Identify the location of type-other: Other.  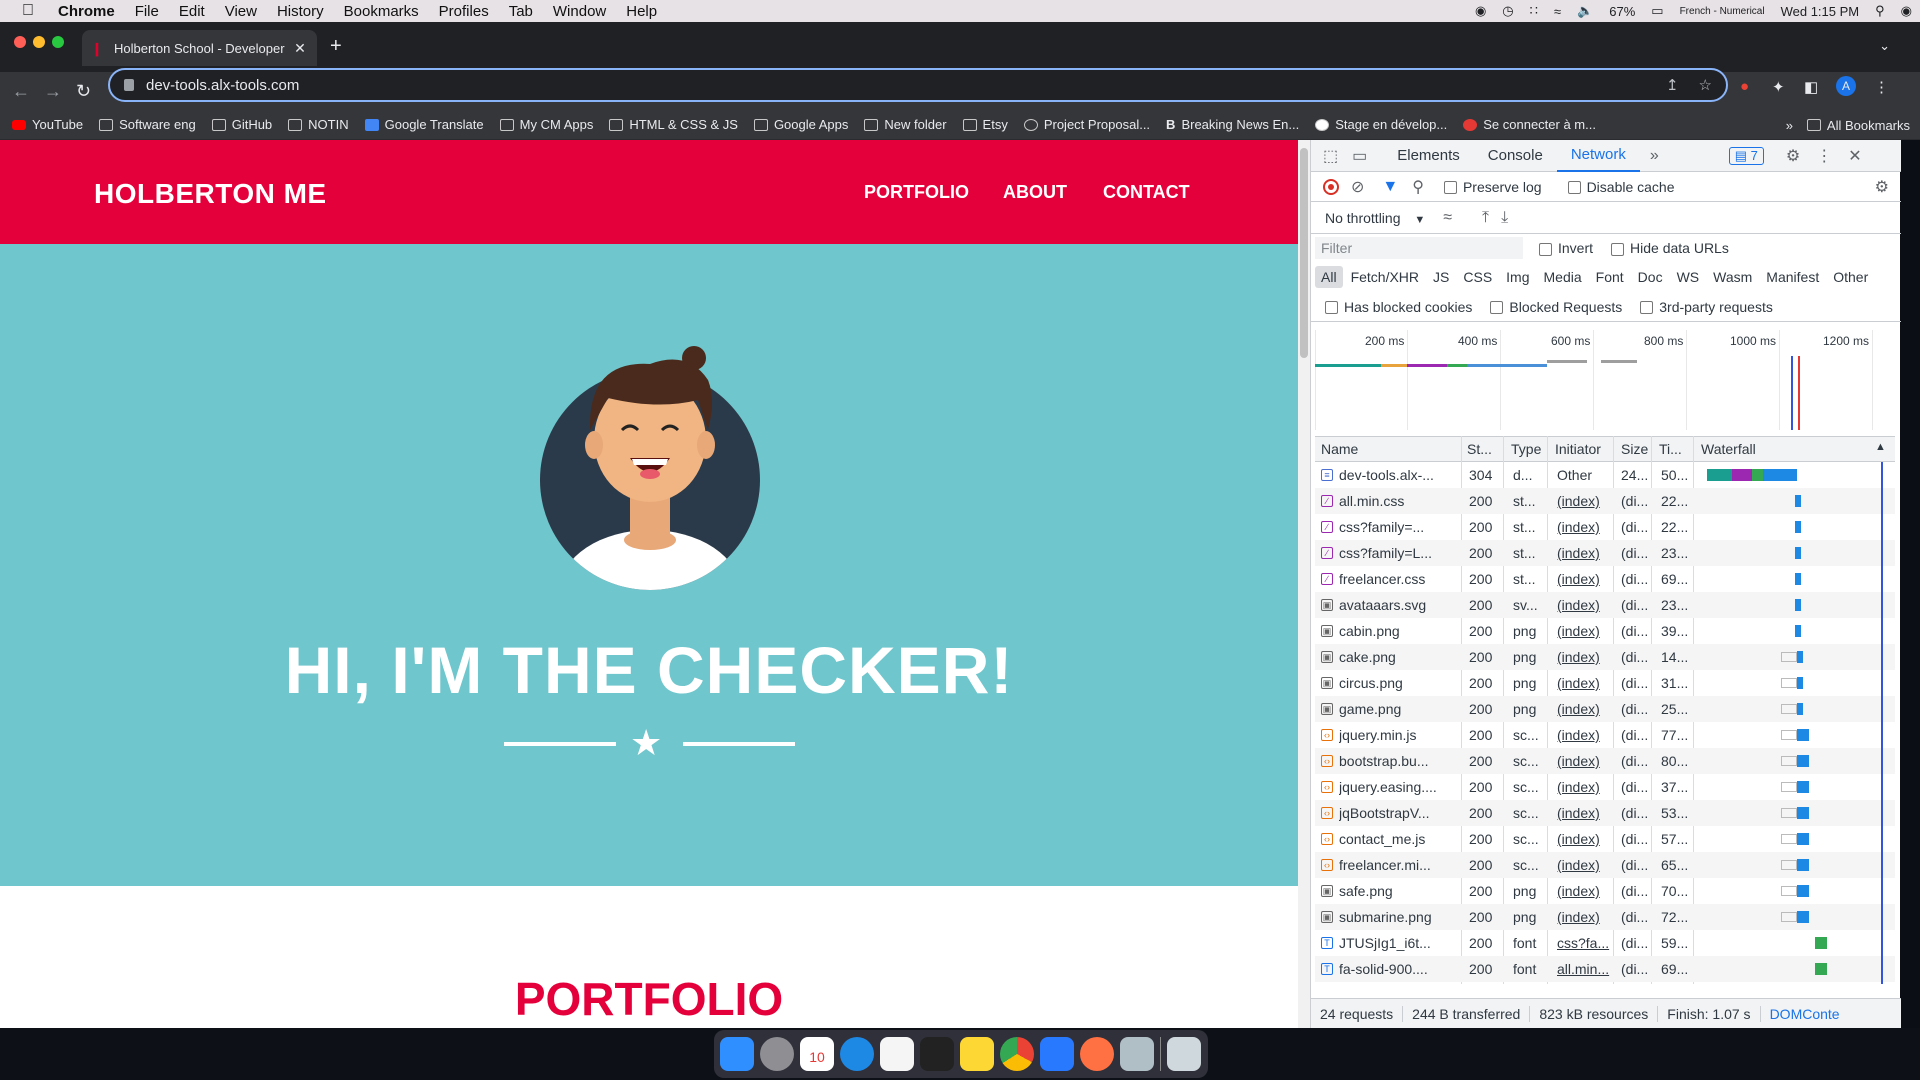
(1850, 277).